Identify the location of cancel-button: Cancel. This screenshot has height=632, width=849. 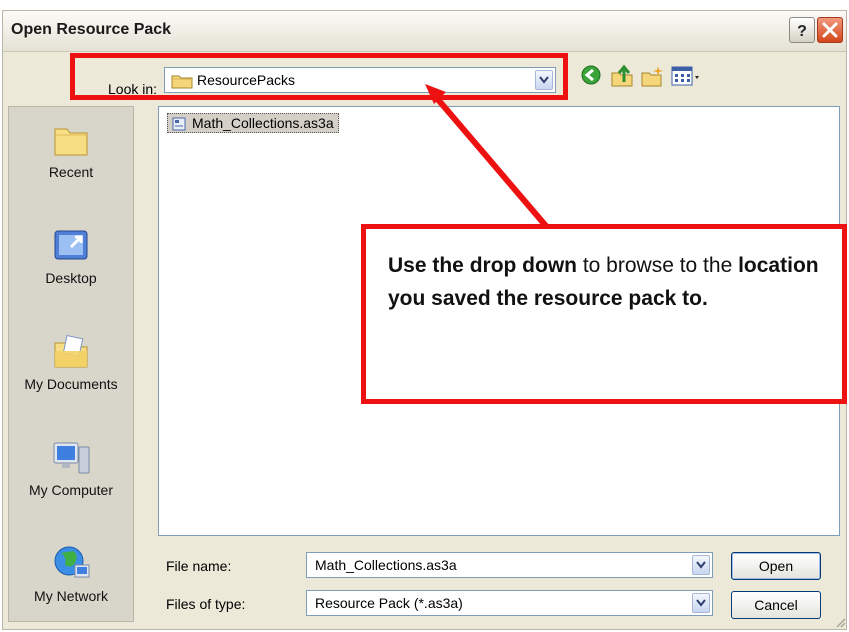
(776, 605).